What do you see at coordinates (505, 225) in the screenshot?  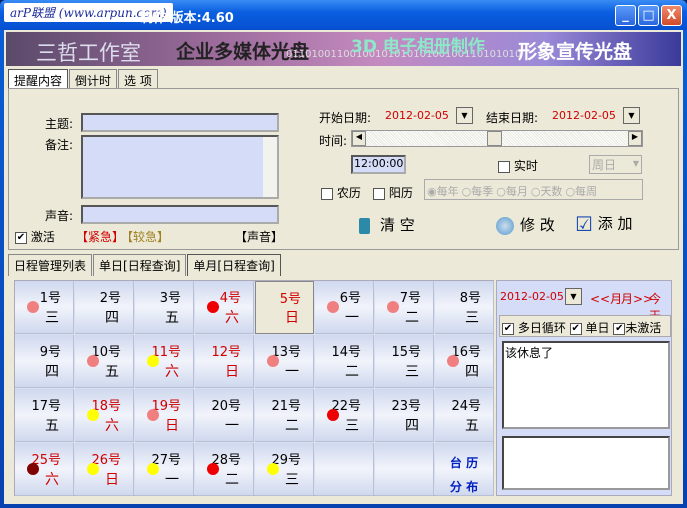 I see `refresh-icon` at bounding box center [505, 225].